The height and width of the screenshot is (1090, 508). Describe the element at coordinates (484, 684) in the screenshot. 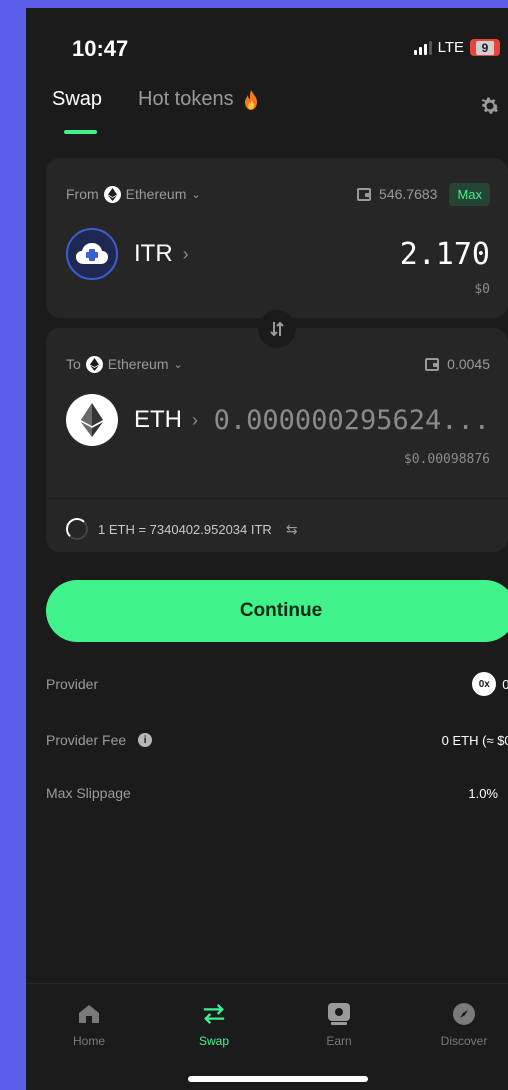

I see `provider-logo-icon: 0x` at that location.